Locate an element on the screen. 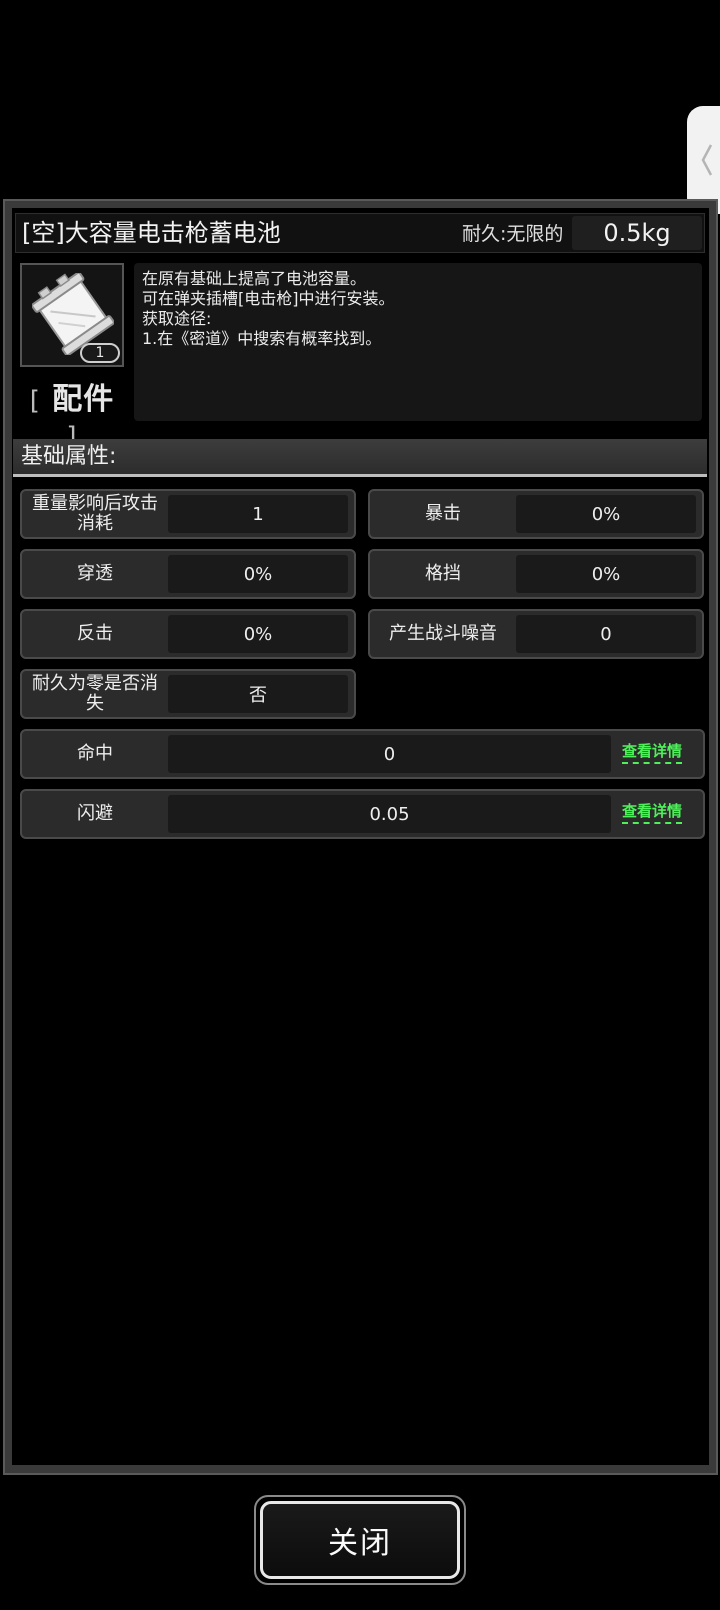 This screenshot has height=1610, width=720. section-header-basic-attributes: 基础属性: is located at coordinates (360, 458).